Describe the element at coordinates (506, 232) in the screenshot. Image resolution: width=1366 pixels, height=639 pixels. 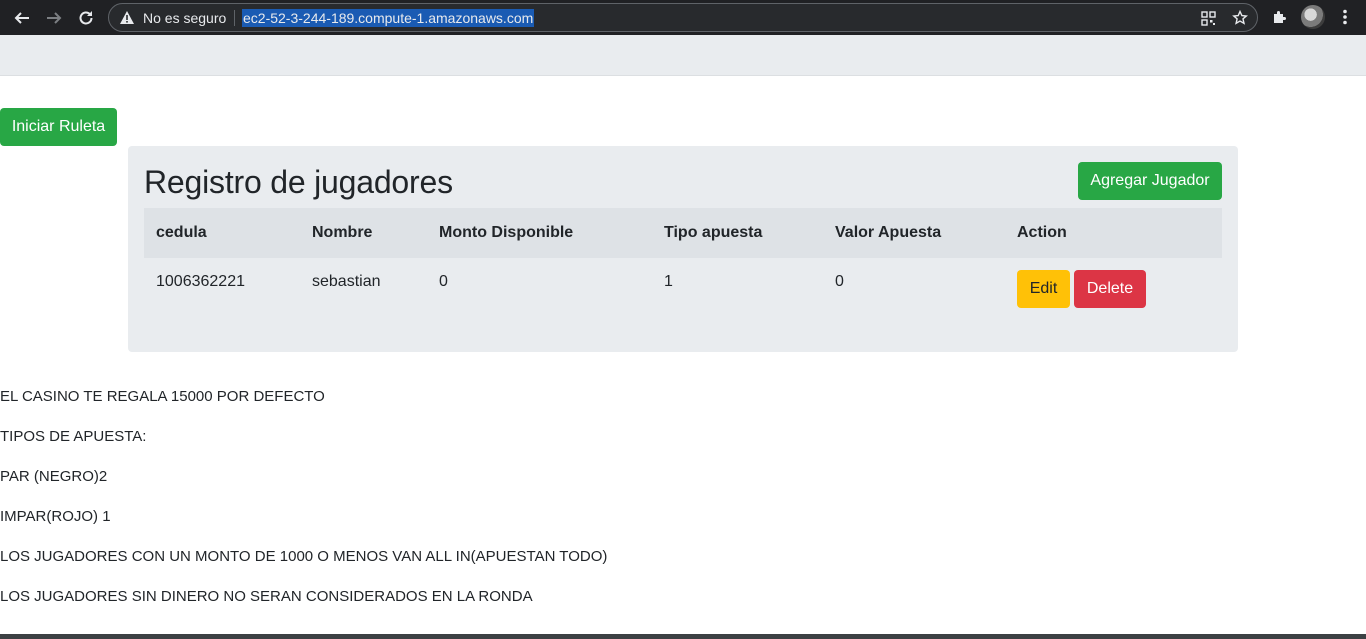
I see `column-header-monto: Monto Disponible` at that location.